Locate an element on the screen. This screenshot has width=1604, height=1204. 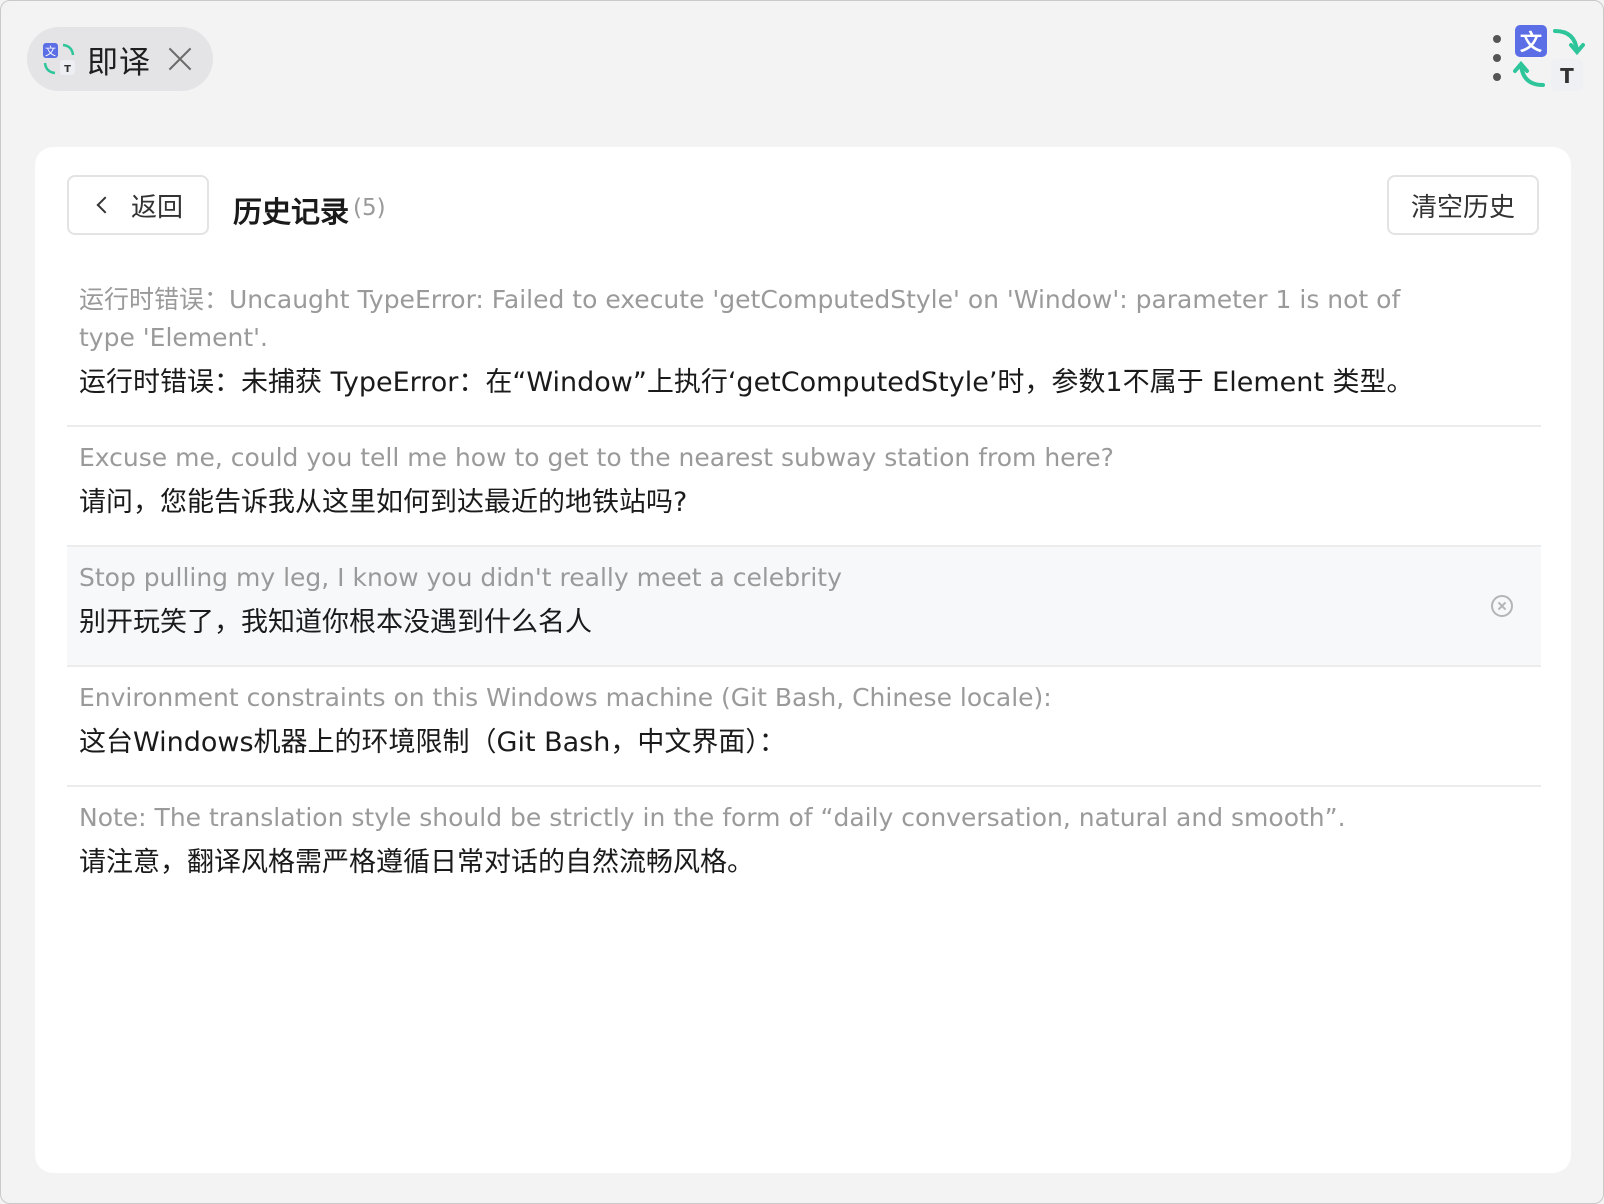
back-button: 返回 is located at coordinates (138, 205).